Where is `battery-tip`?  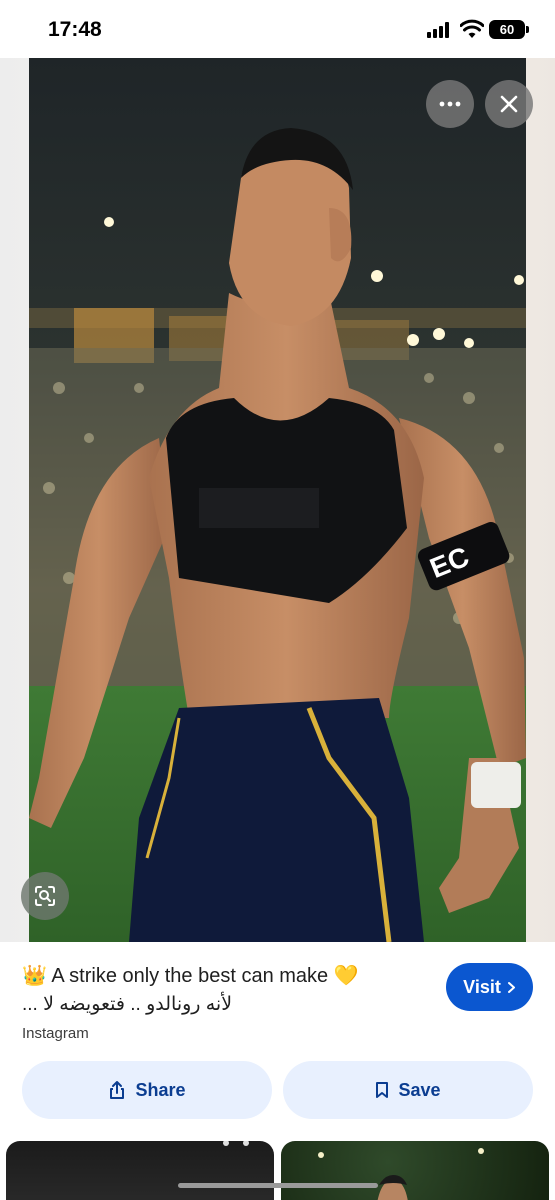 battery-tip is located at coordinates (527, 29).